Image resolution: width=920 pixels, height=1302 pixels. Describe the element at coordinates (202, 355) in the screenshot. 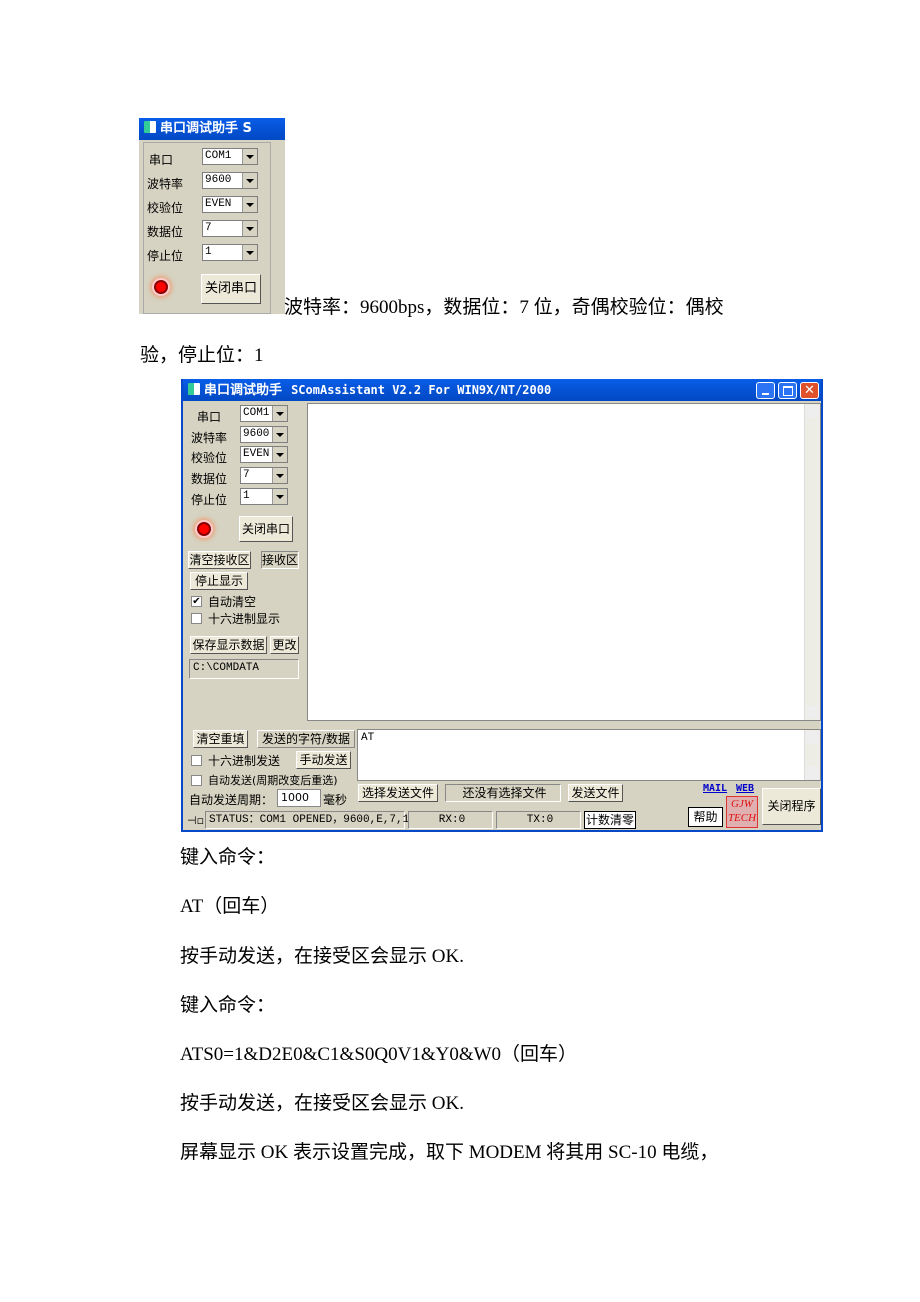

I see `paragraph-line: 验，停止位：1` at that location.